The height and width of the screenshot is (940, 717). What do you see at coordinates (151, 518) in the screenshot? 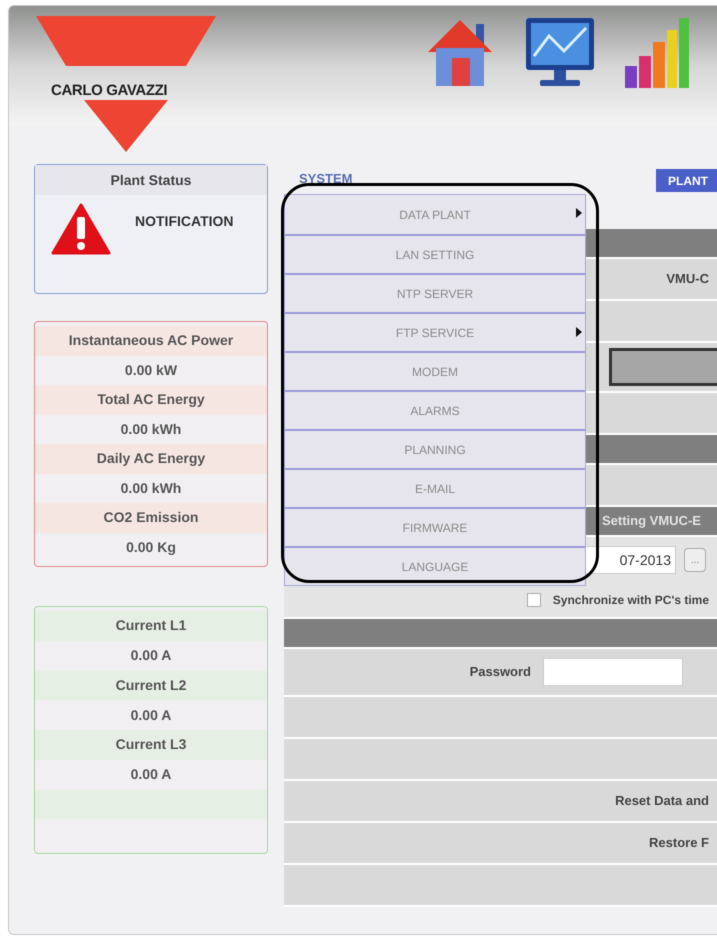
I see `metric-label: CO2 Emission` at bounding box center [151, 518].